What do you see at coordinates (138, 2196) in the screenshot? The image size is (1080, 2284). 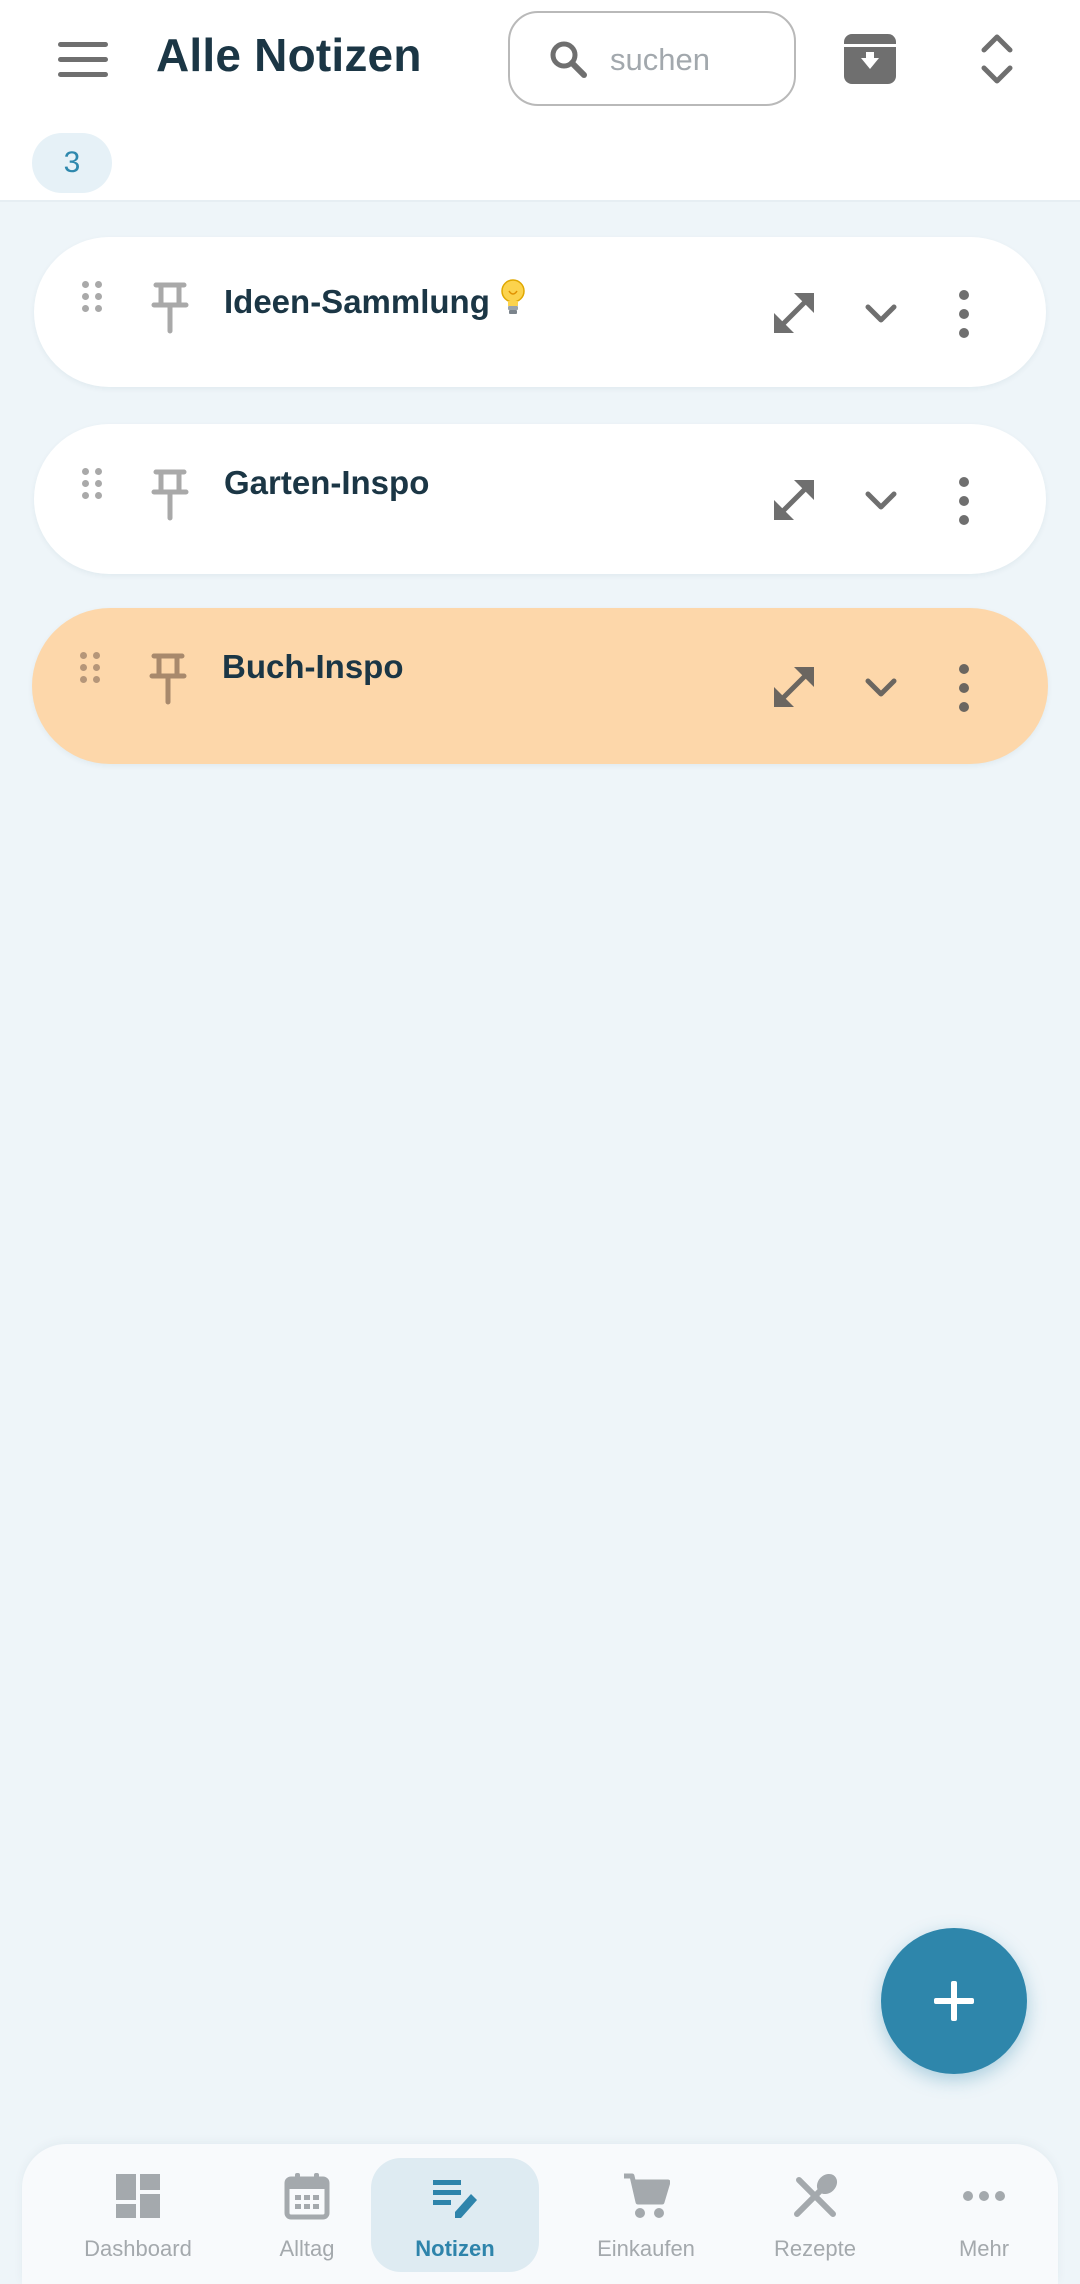 I see `dashboard-icon` at bounding box center [138, 2196].